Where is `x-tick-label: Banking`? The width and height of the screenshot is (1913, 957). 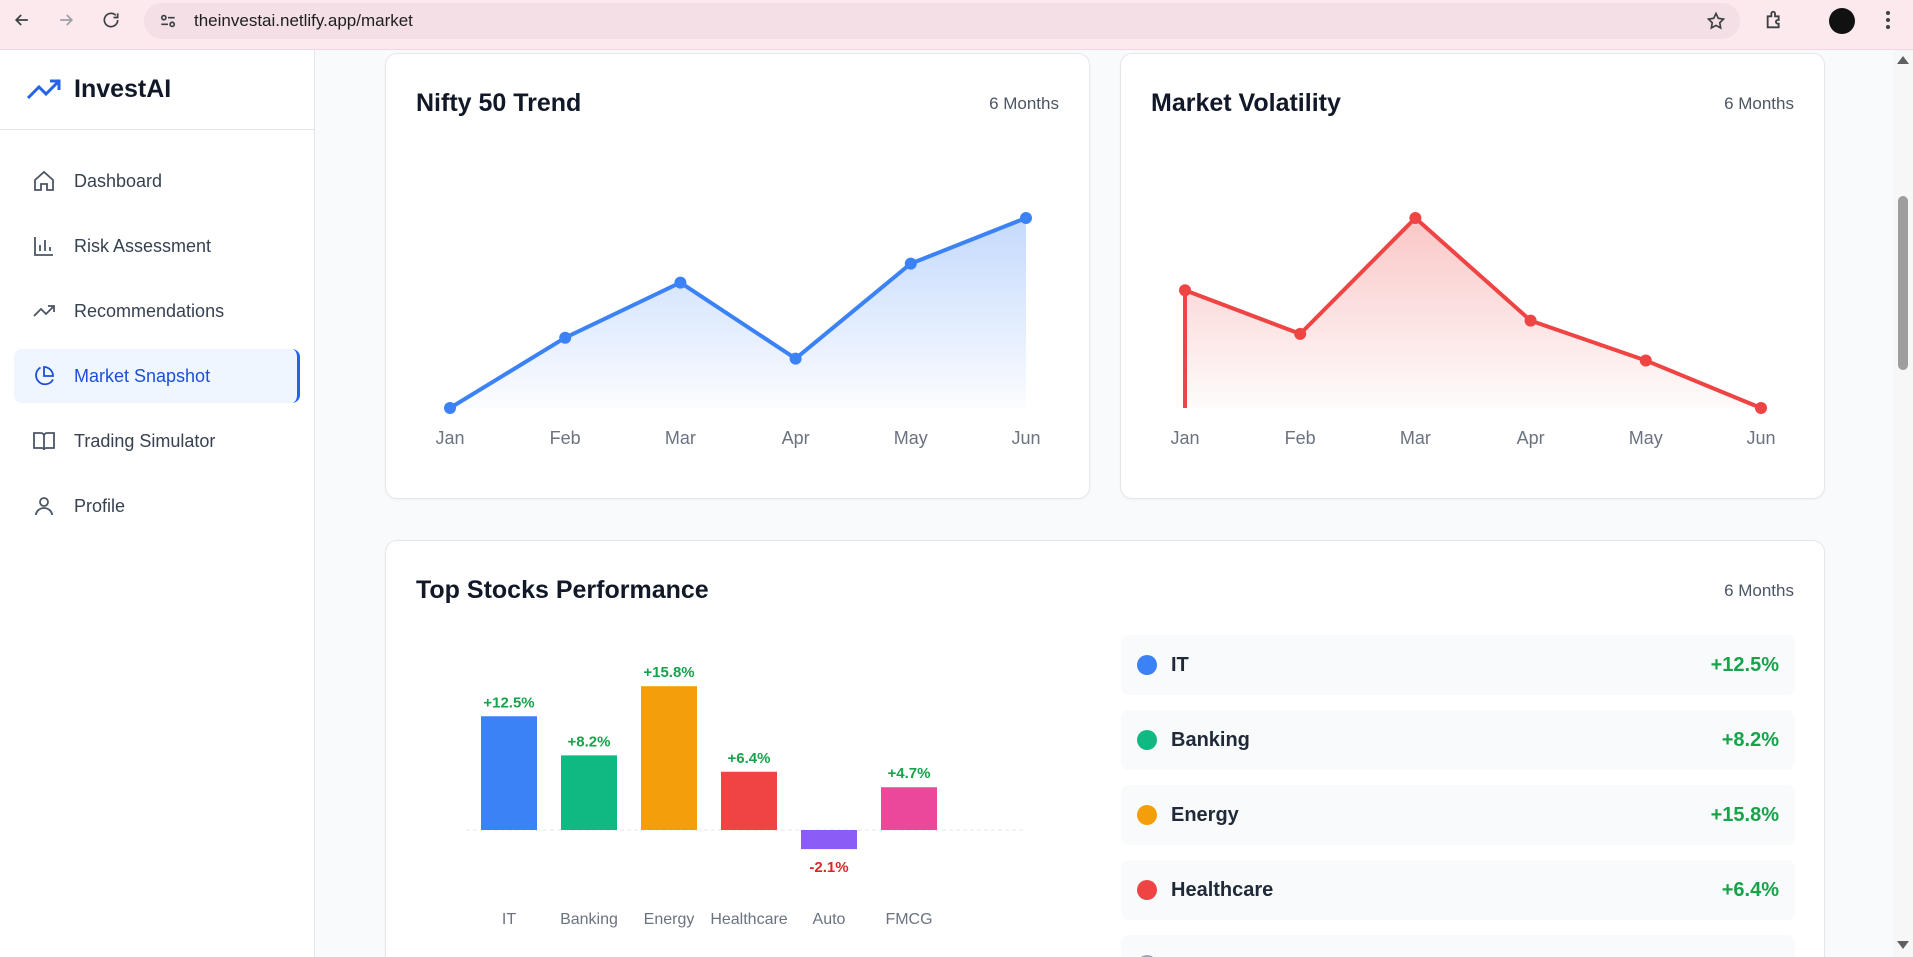 x-tick-label: Banking is located at coordinates (589, 919).